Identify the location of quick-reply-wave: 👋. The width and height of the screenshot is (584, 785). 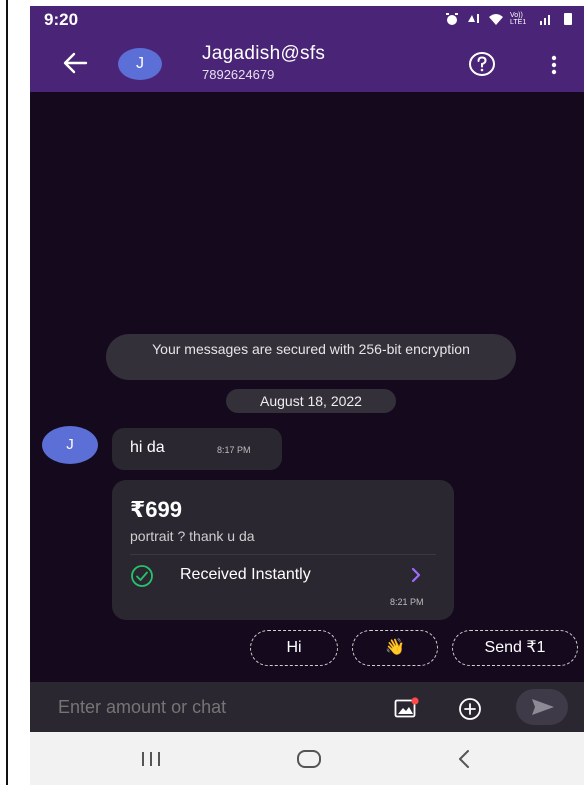
(395, 648).